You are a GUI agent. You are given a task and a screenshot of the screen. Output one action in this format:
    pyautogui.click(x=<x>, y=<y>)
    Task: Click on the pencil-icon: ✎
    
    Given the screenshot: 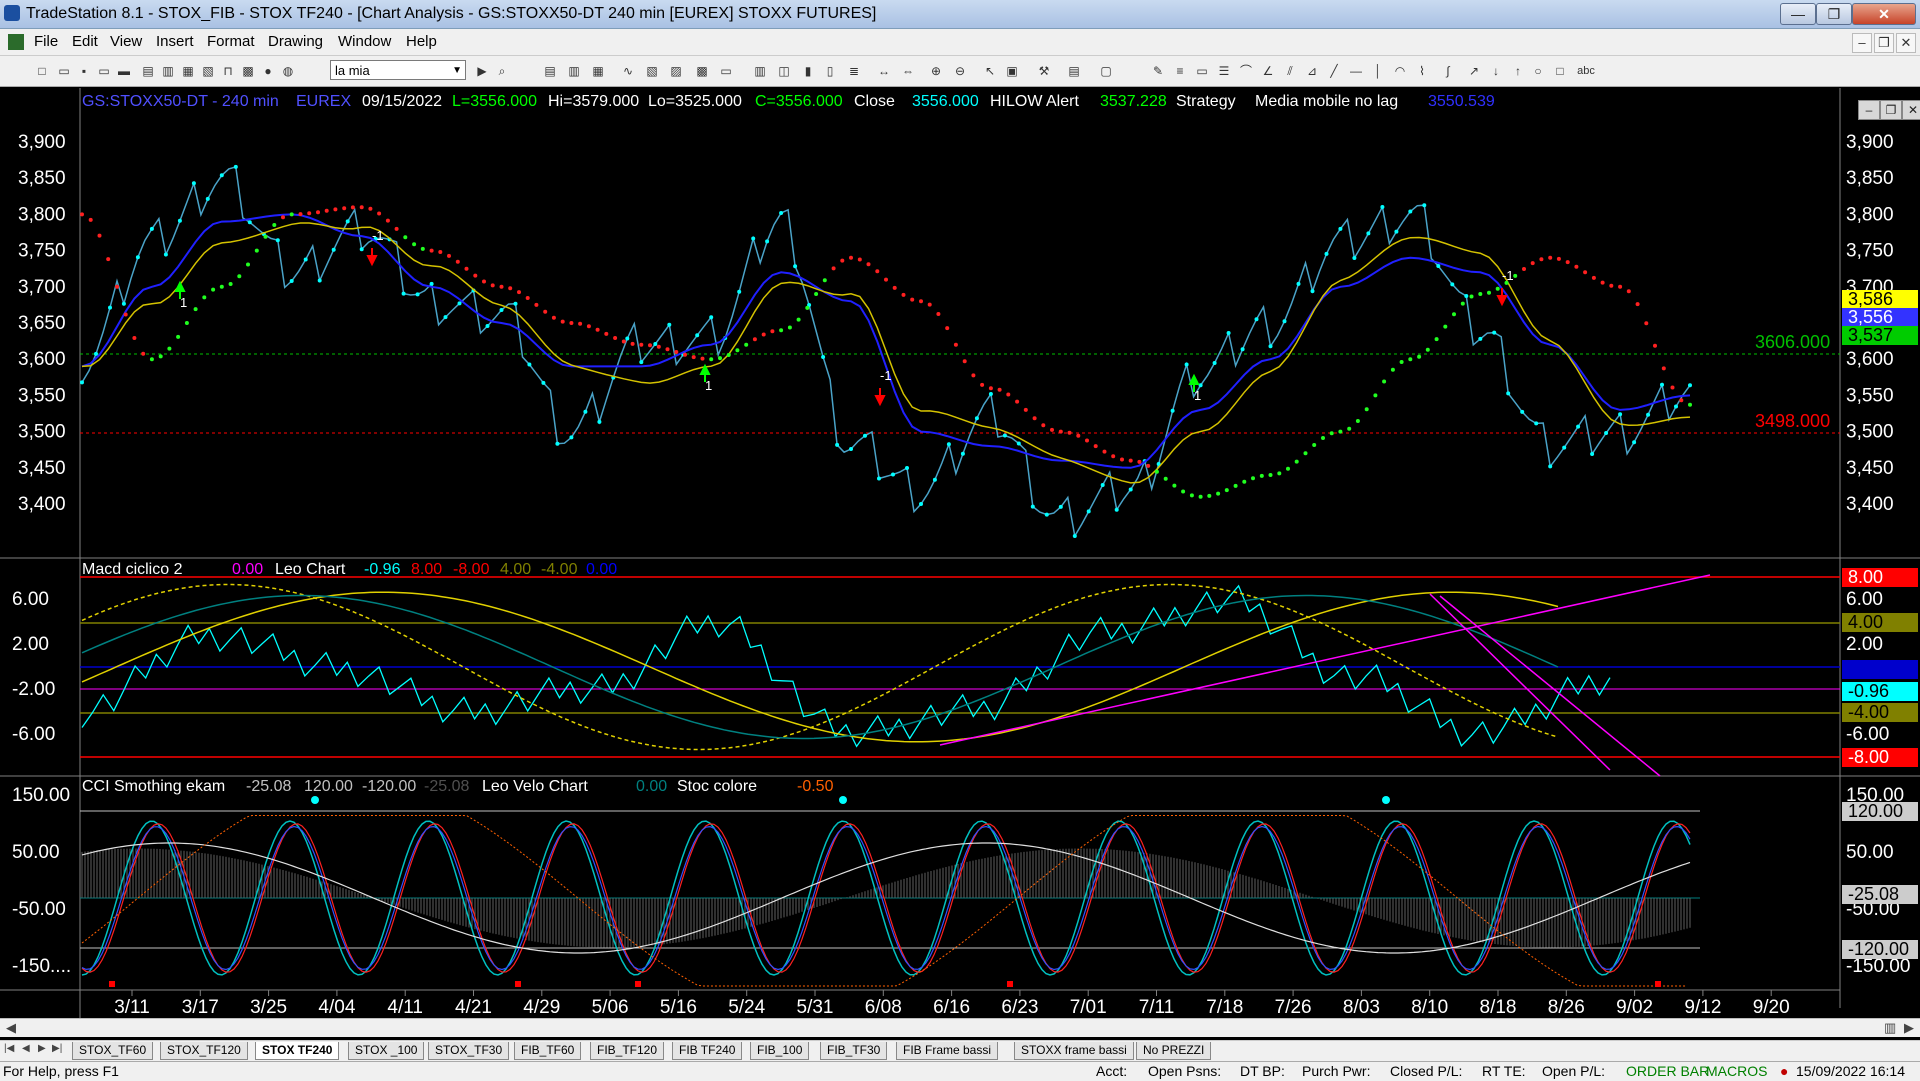 What is the action you would take?
    pyautogui.click(x=1158, y=71)
    